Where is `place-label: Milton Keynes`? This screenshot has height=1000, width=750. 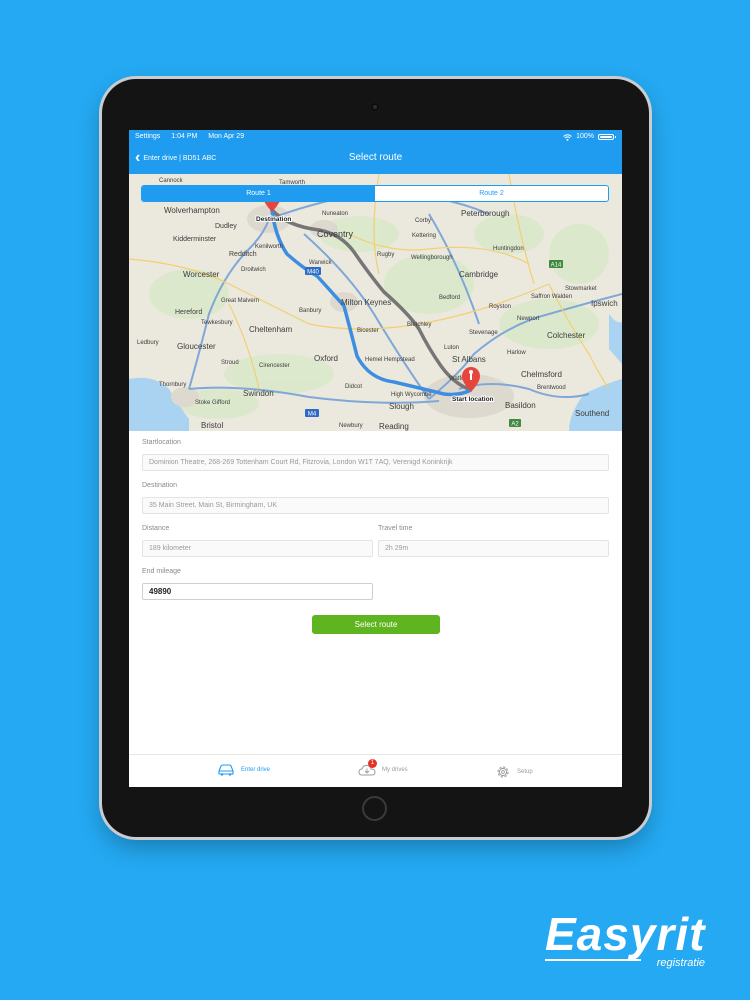
place-label: Milton Keynes is located at coordinates (366, 302).